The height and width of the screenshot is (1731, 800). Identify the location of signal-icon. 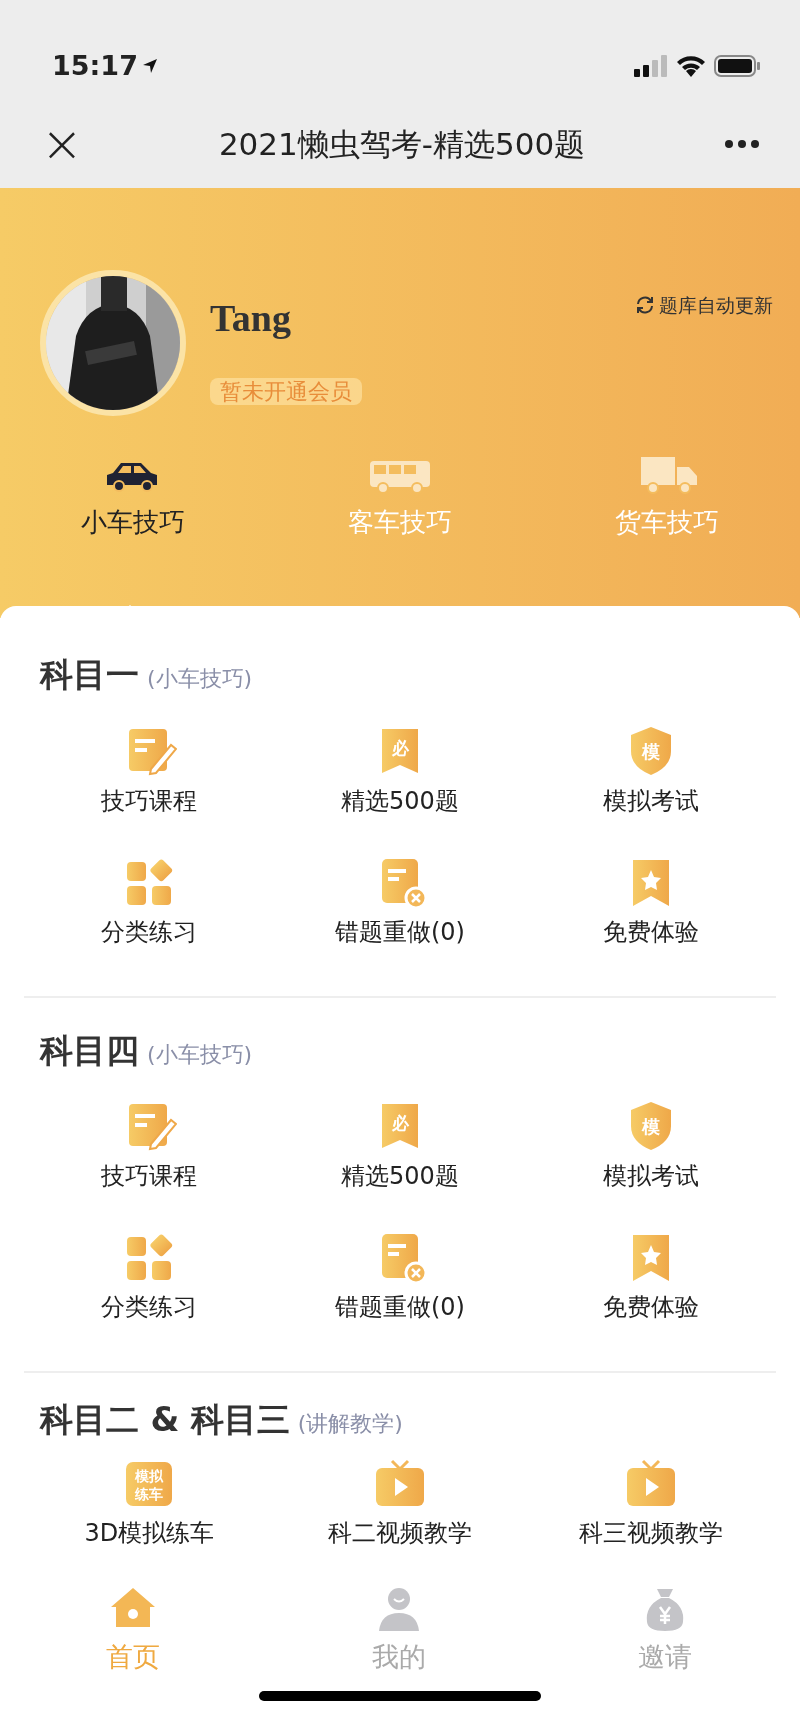
(651, 66).